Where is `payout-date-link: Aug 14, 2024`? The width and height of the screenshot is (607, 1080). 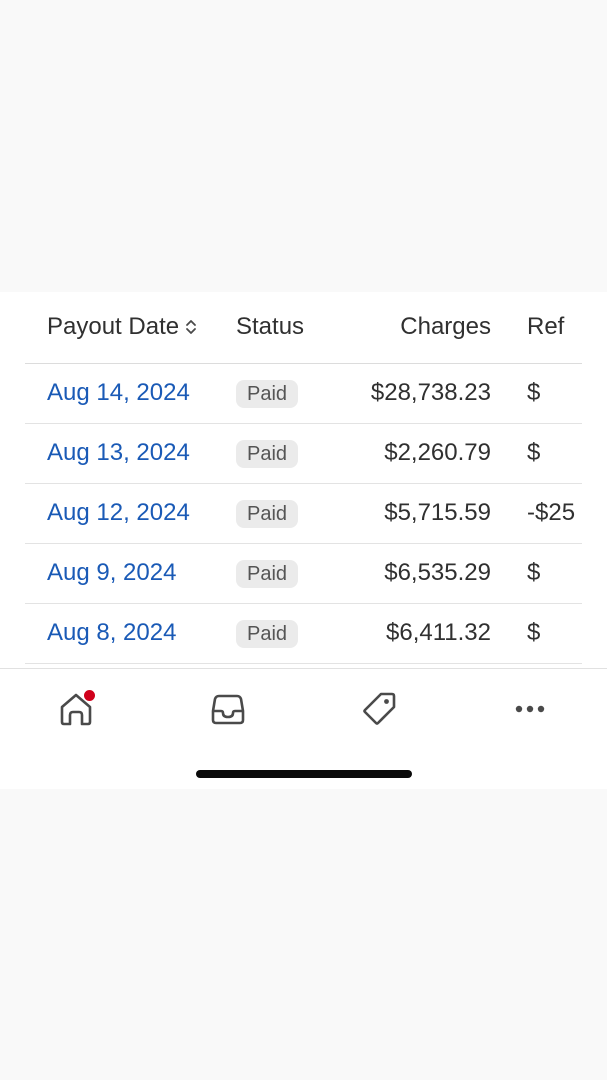 payout-date-link: Aug 14, 2024 is located at coordinates (118, 393).